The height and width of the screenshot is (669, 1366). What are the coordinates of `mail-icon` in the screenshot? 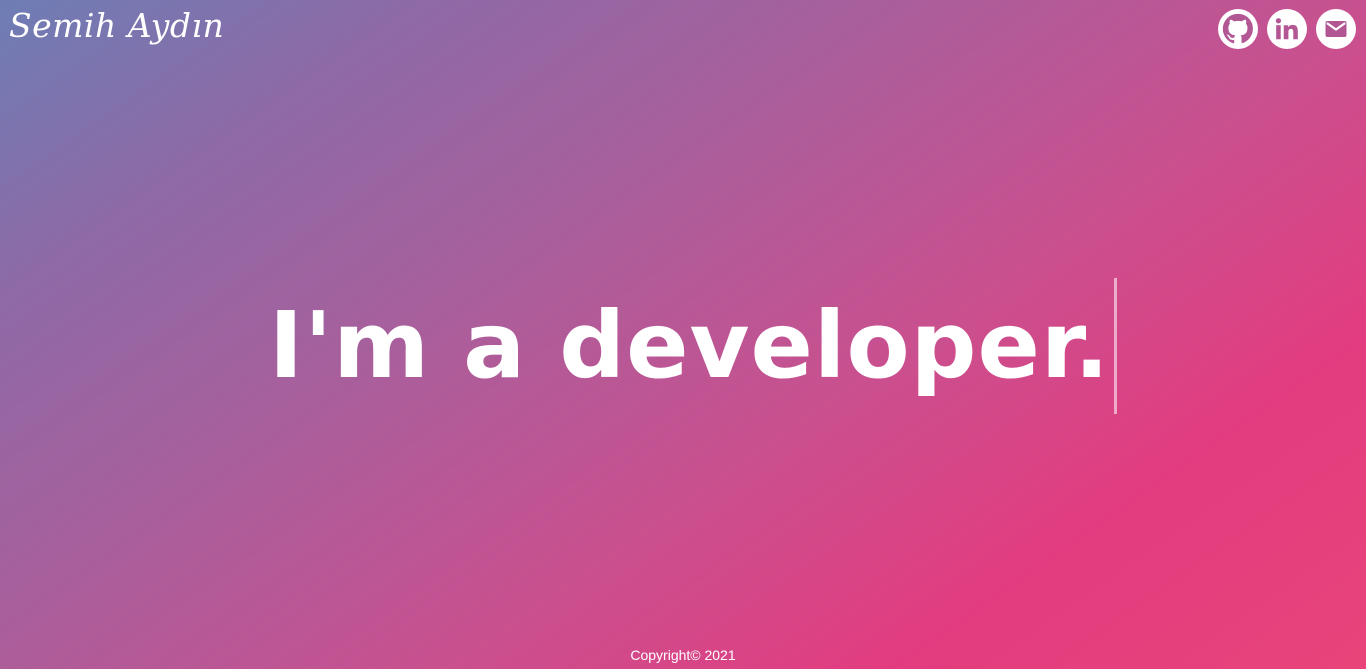 It's located at (1336, 29).